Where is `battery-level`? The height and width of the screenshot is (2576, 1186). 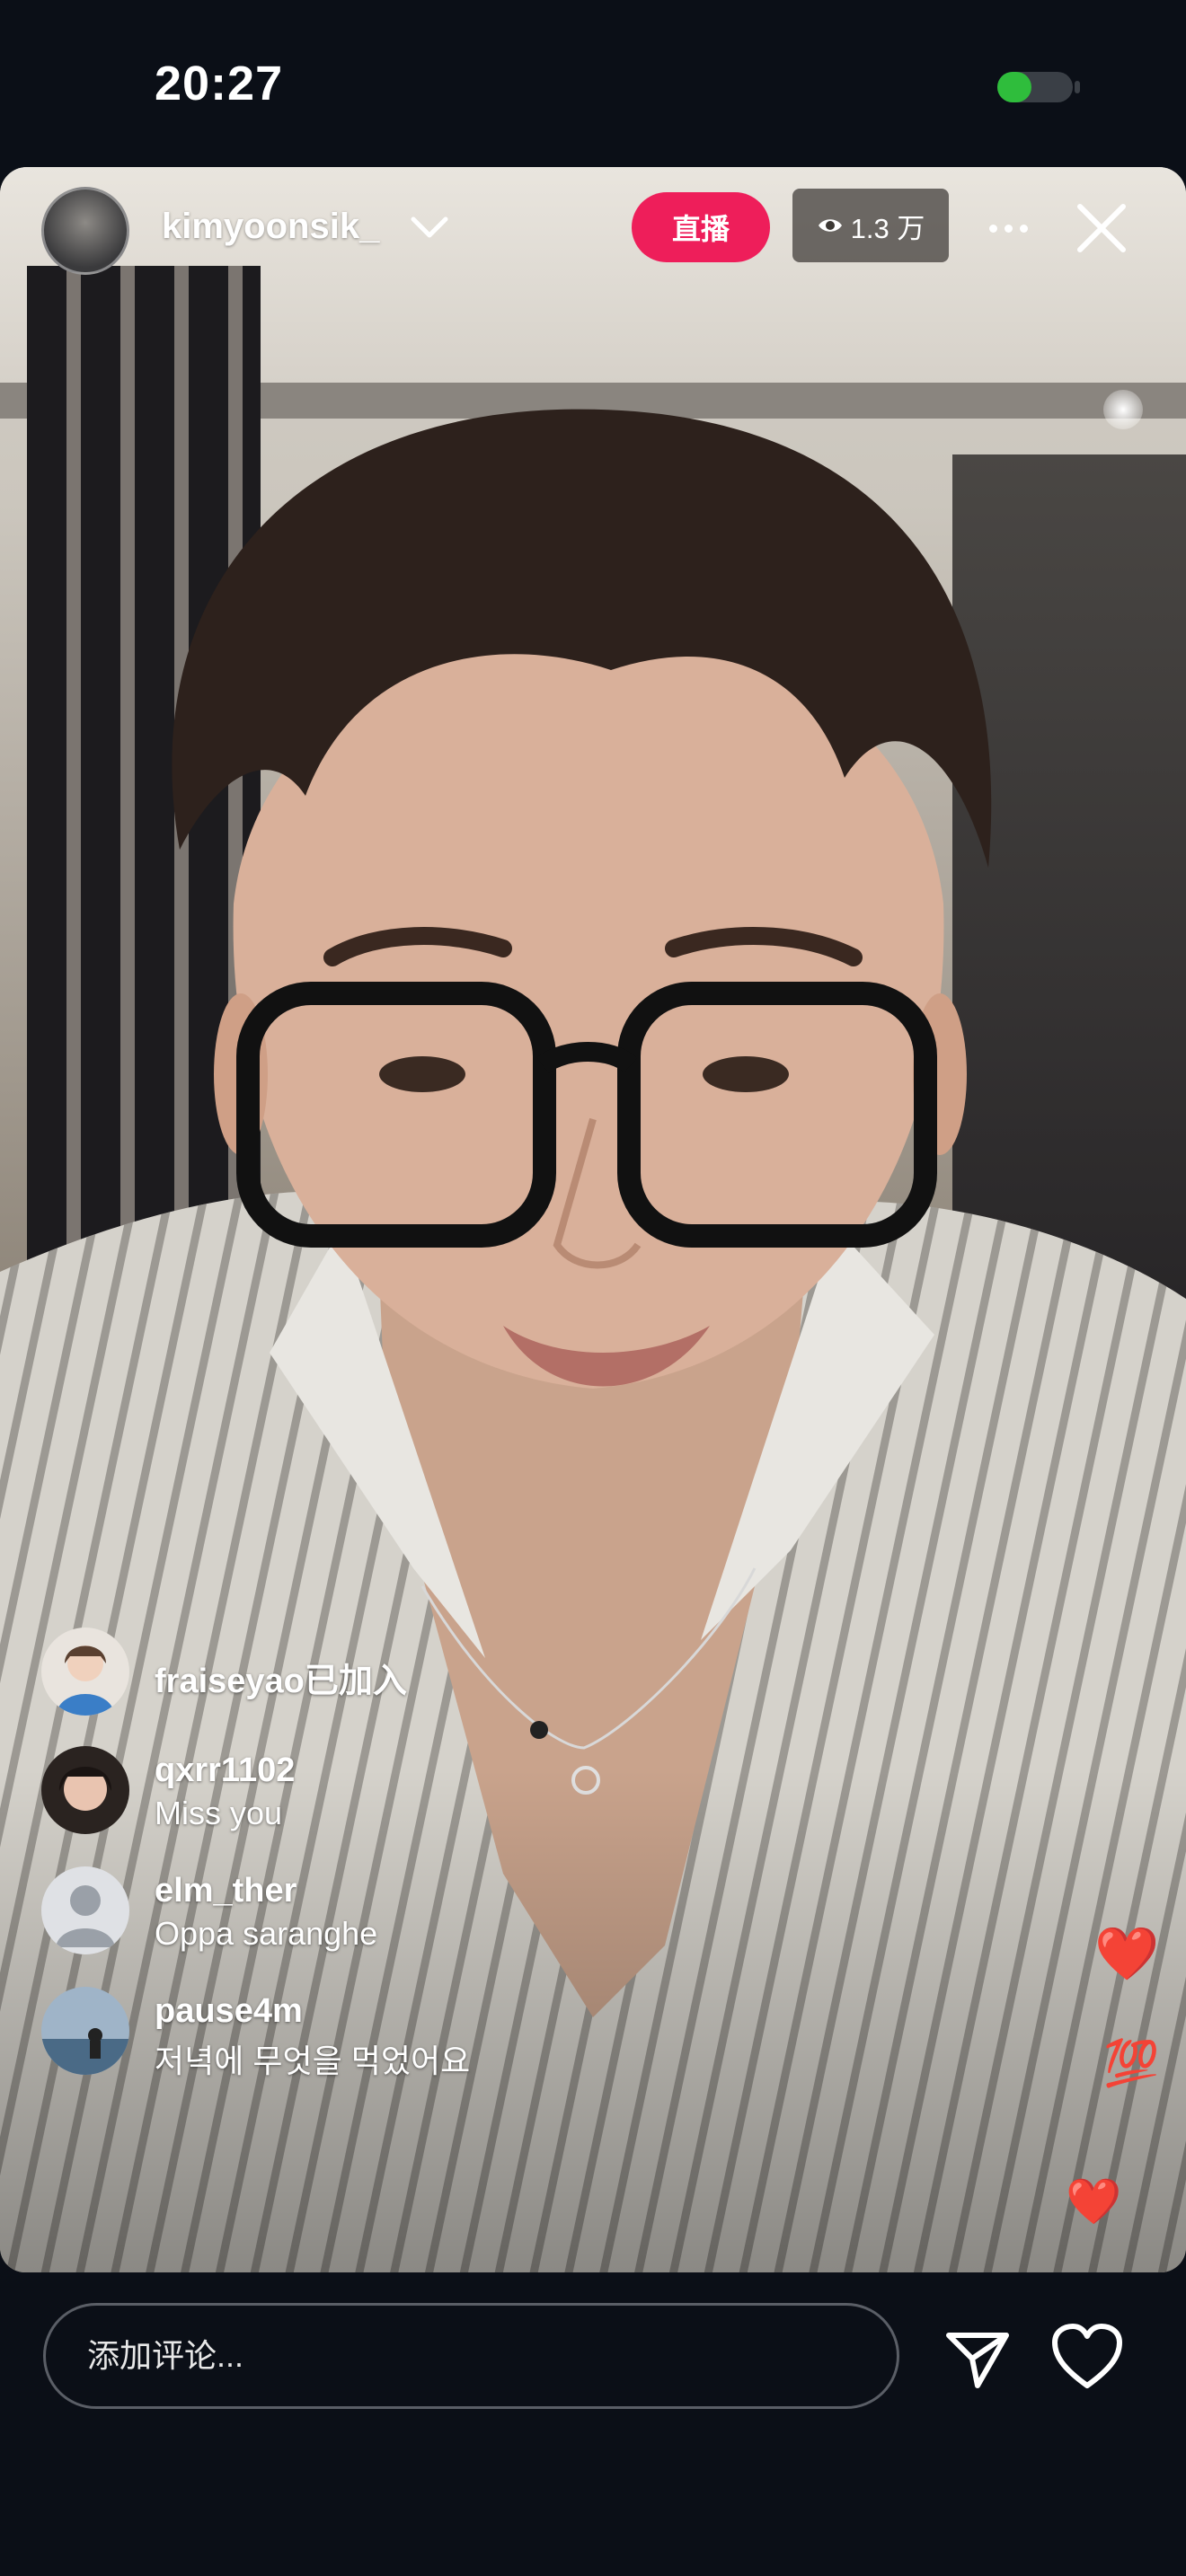
battery-level is located at coordinates (1014, 87).